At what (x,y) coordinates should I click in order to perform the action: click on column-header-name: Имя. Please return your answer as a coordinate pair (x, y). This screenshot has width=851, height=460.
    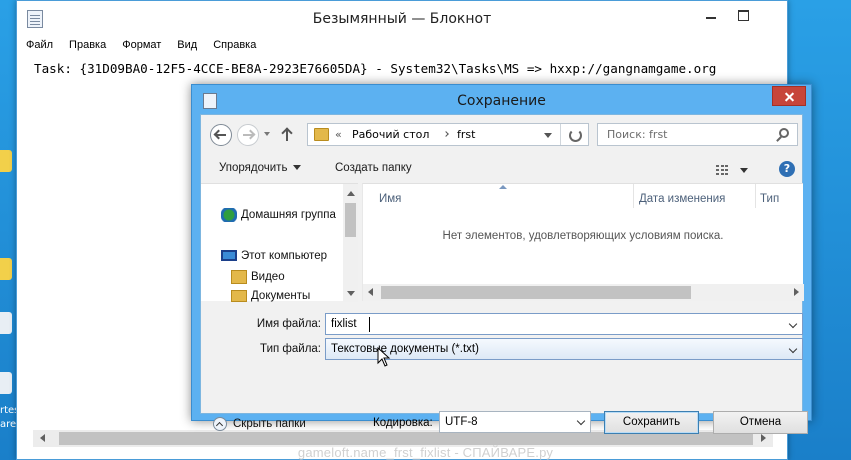
    Looking at the image, I should click on (390, 199).